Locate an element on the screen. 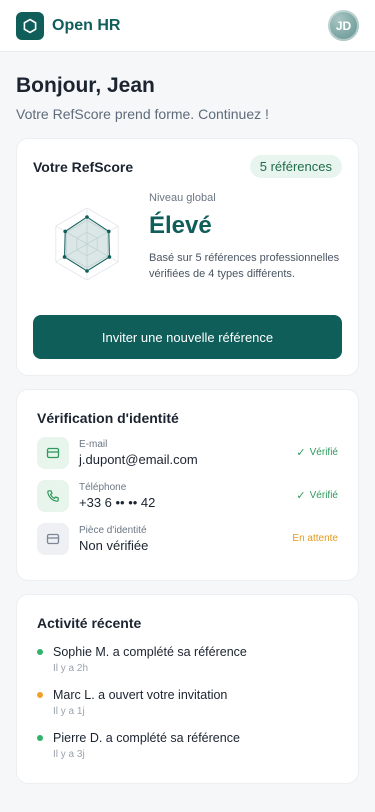  brand-name: Open HR is located at coordinates (190, 26).